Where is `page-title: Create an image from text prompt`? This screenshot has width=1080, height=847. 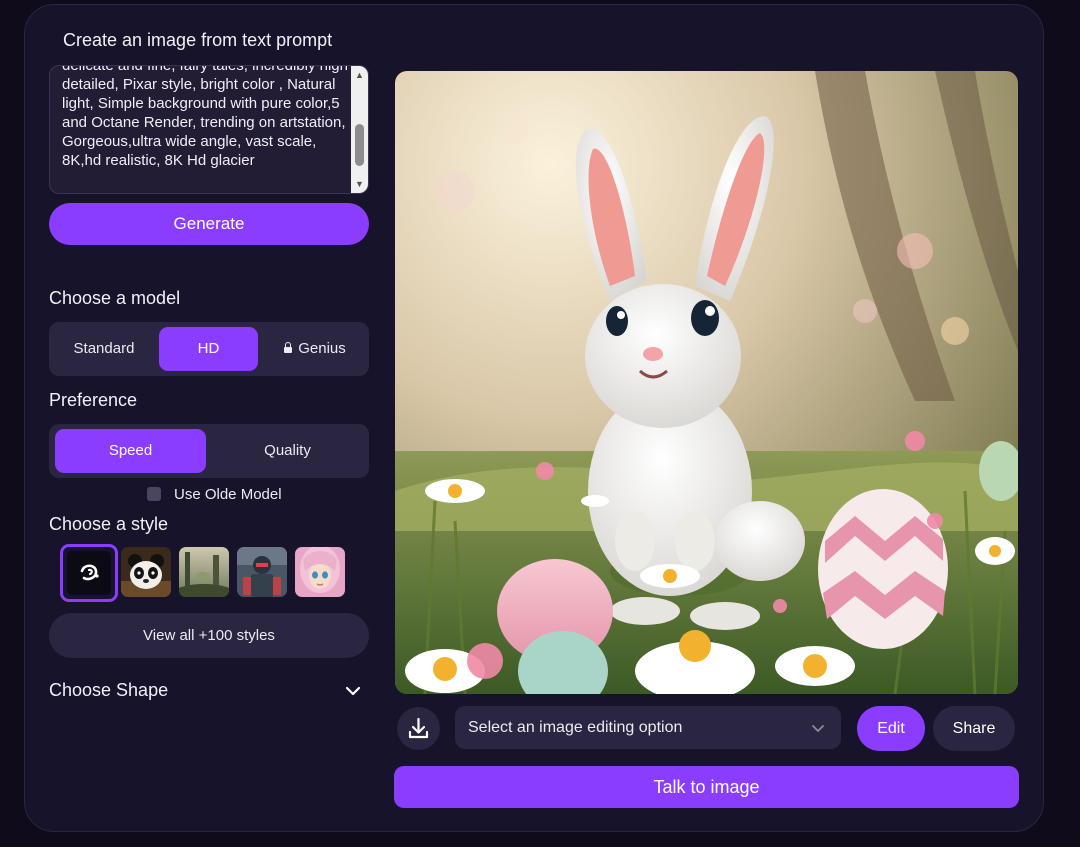
page-title: Create an image from text prompt is located at coordinates (198, 40).